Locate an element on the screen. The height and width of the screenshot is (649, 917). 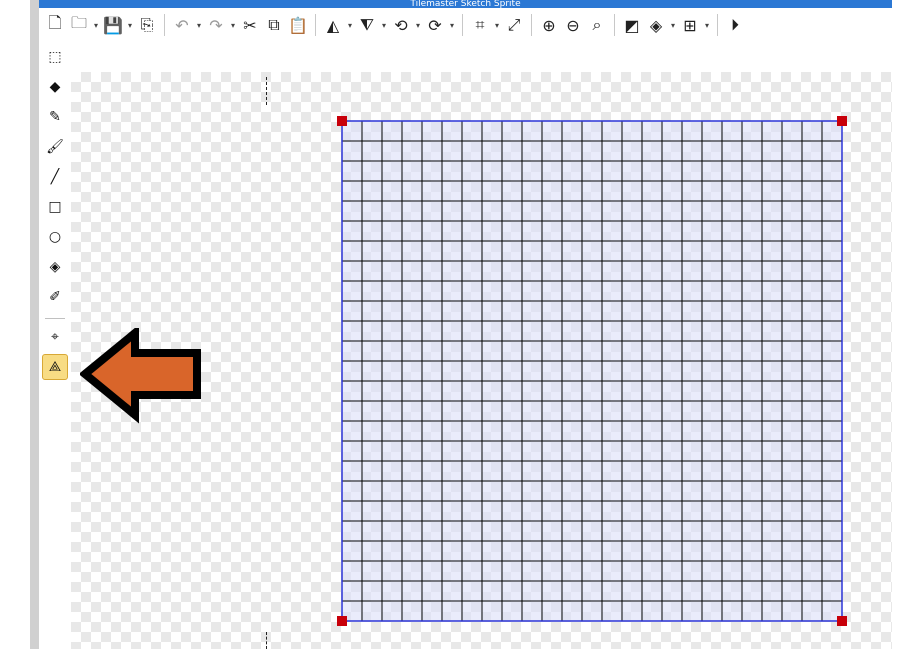
main-toolbar: 🗋 🗀 ▾ 💾 ▾ ⎘ ↶ ▾ ↷ ▾ ✂ ⧉ 📋 ◭ ▾ ⧨ ▾ ⟲ ▾ ⟳ ▾ ⌗ ▾ ⤢ ⊕ ⊖ ⌕ ◩ ◈ ▾ ⊞ ▾ ⏵ is located at coordinates (465, 25).